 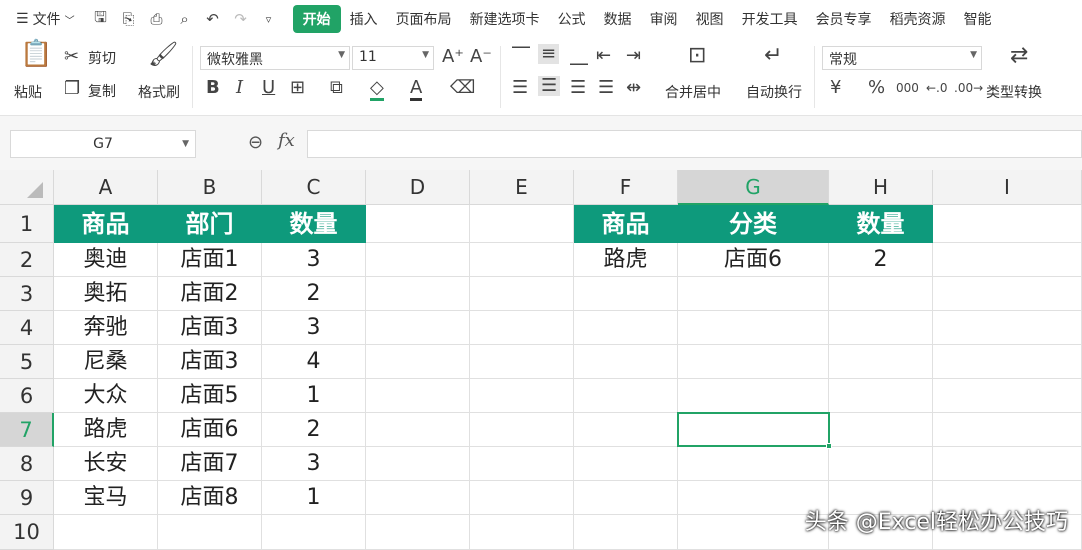 I want to click on cell-A6: 大众, so click(x=106, y=396).